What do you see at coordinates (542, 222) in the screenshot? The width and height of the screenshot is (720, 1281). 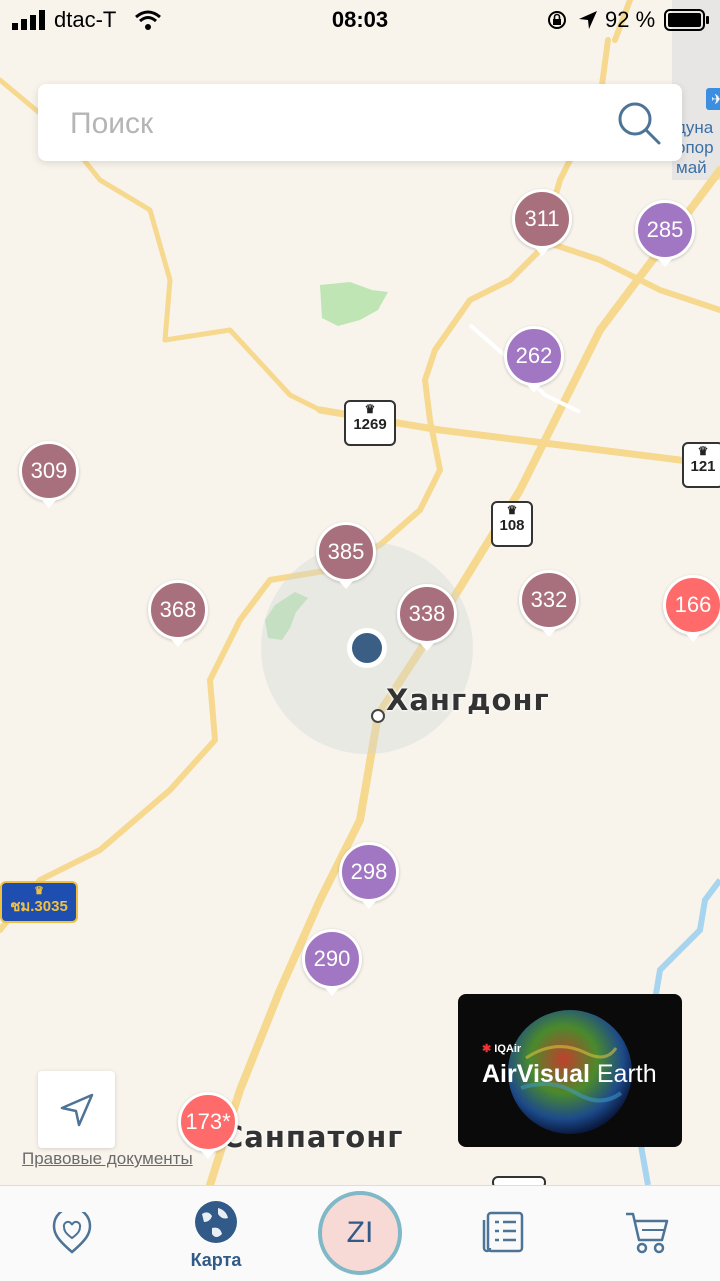 I see `aqi-station-pin: 311` at bounding box center [542, 222].